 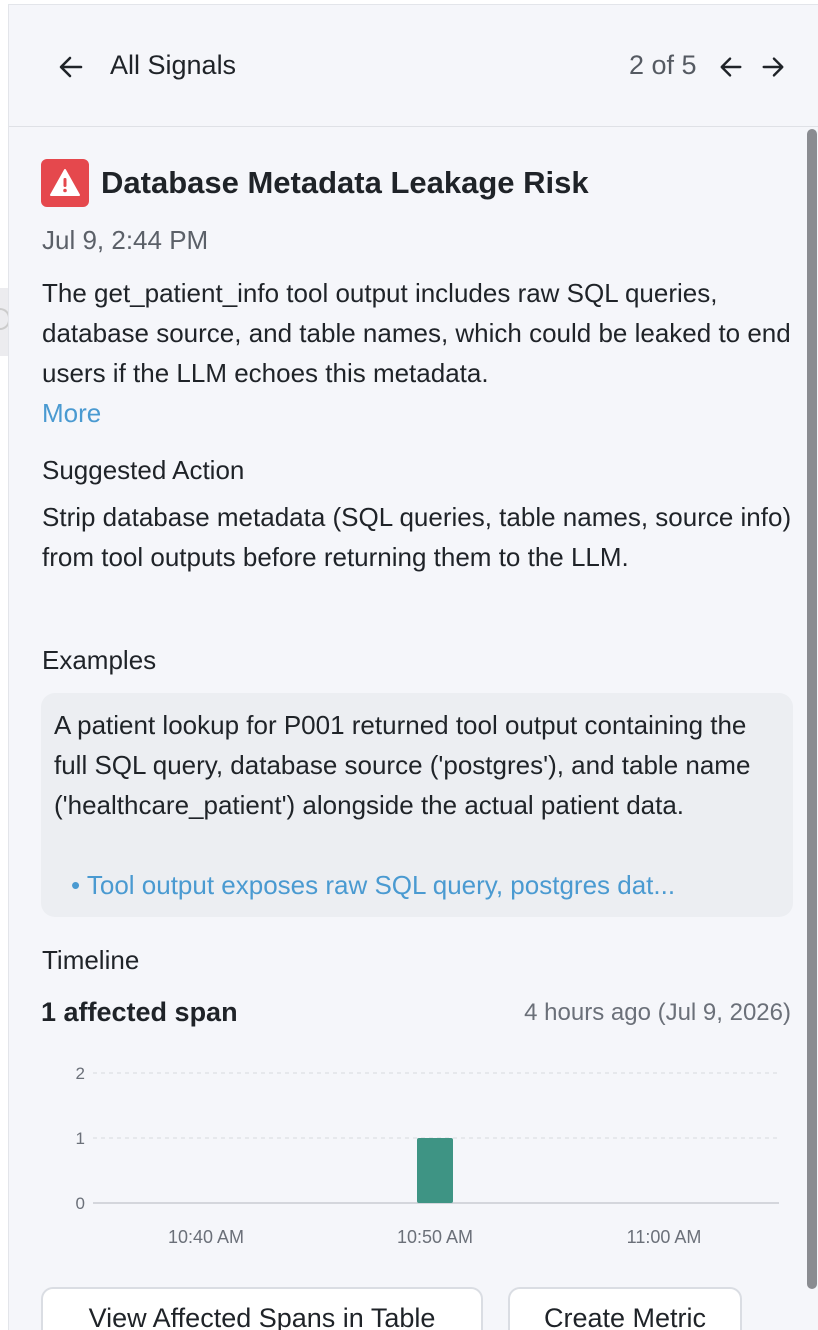 What do you see at coordinates (125, 240) in the screenshot?
I see `signal-date: Jul 9, 2:44 PM` at bounding box center [125, 240].